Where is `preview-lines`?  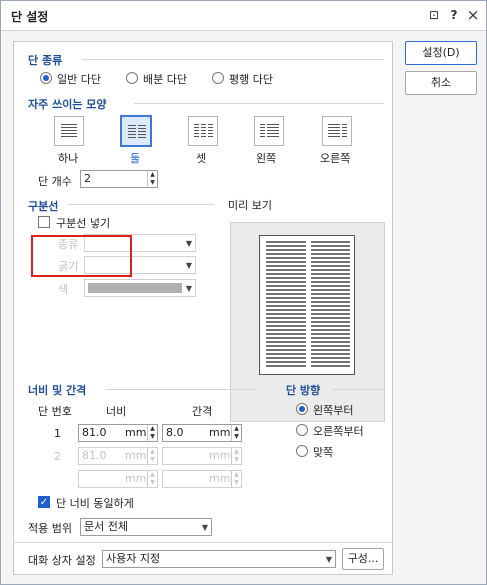 preview-lines is located at coordinates (308, 304).